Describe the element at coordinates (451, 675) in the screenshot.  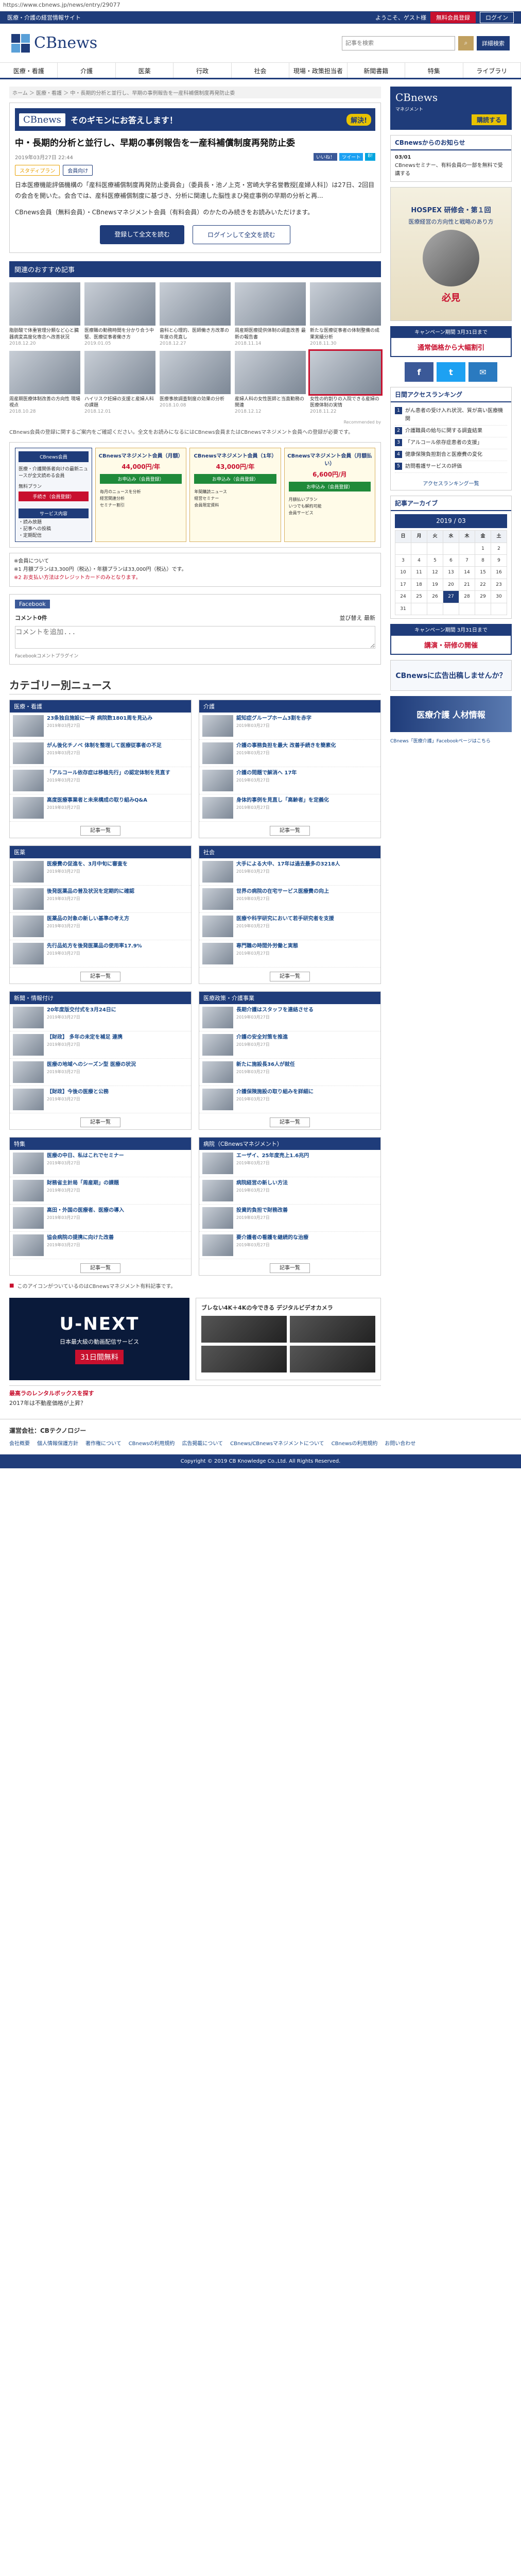
I see `ad-placement-banner: CBnewsに広告出稿しませんか？` at that location.